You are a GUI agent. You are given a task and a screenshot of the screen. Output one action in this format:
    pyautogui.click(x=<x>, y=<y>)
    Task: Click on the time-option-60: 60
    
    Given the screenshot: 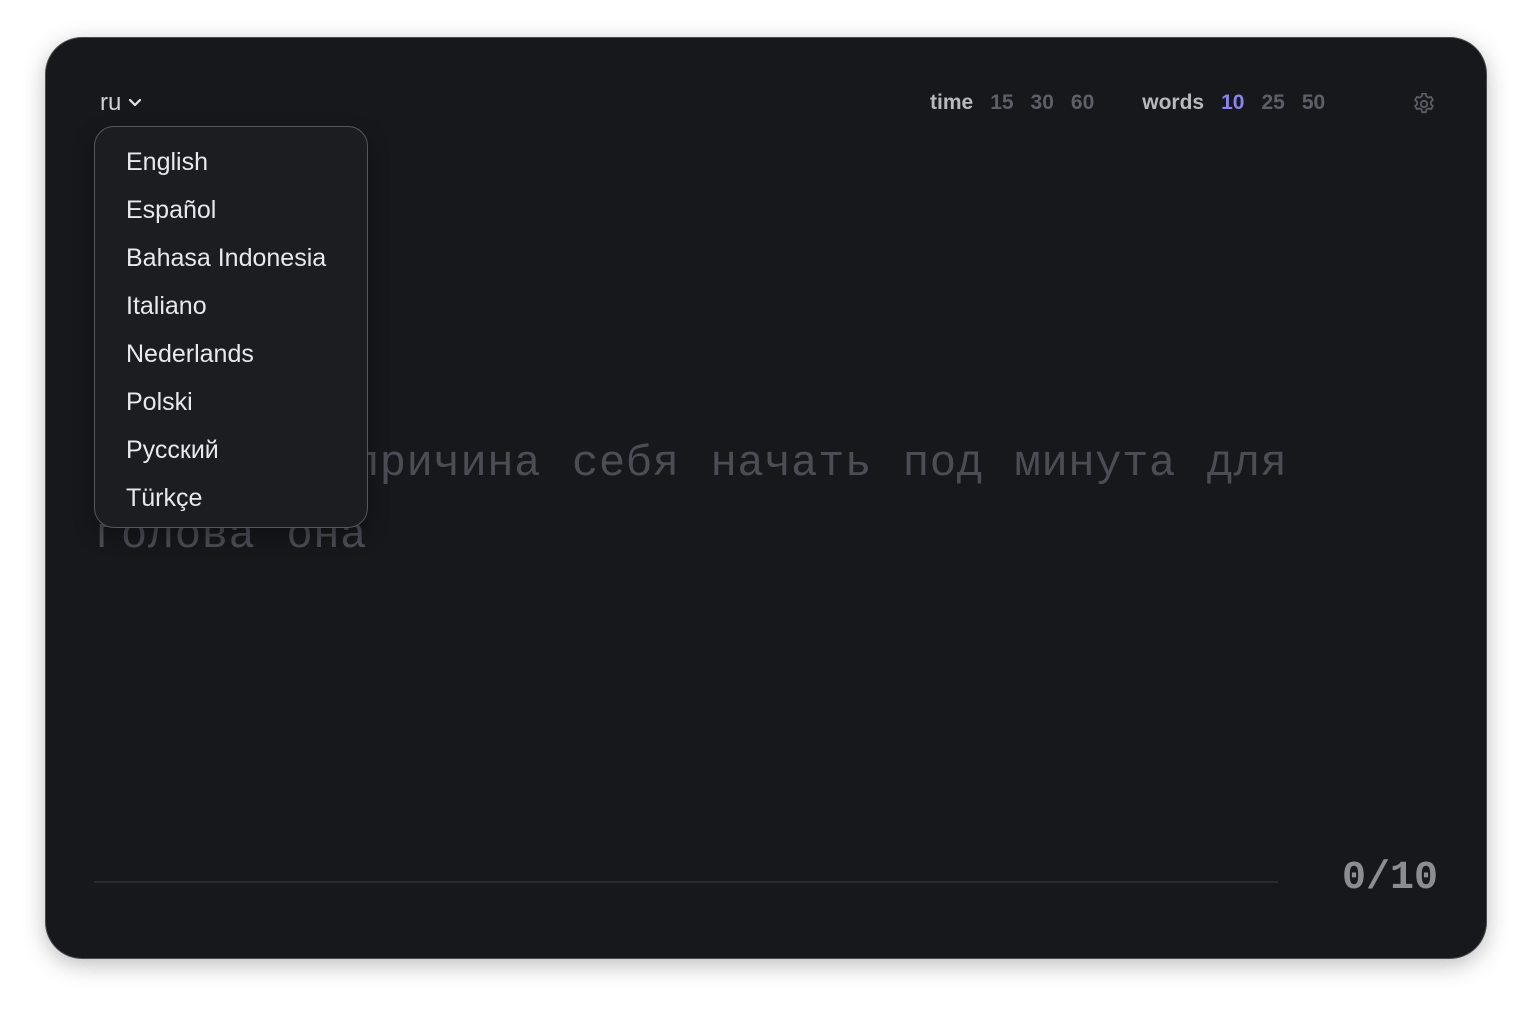 What is the action you would take?
    pyautogui.click(x=1082, y=103)
    